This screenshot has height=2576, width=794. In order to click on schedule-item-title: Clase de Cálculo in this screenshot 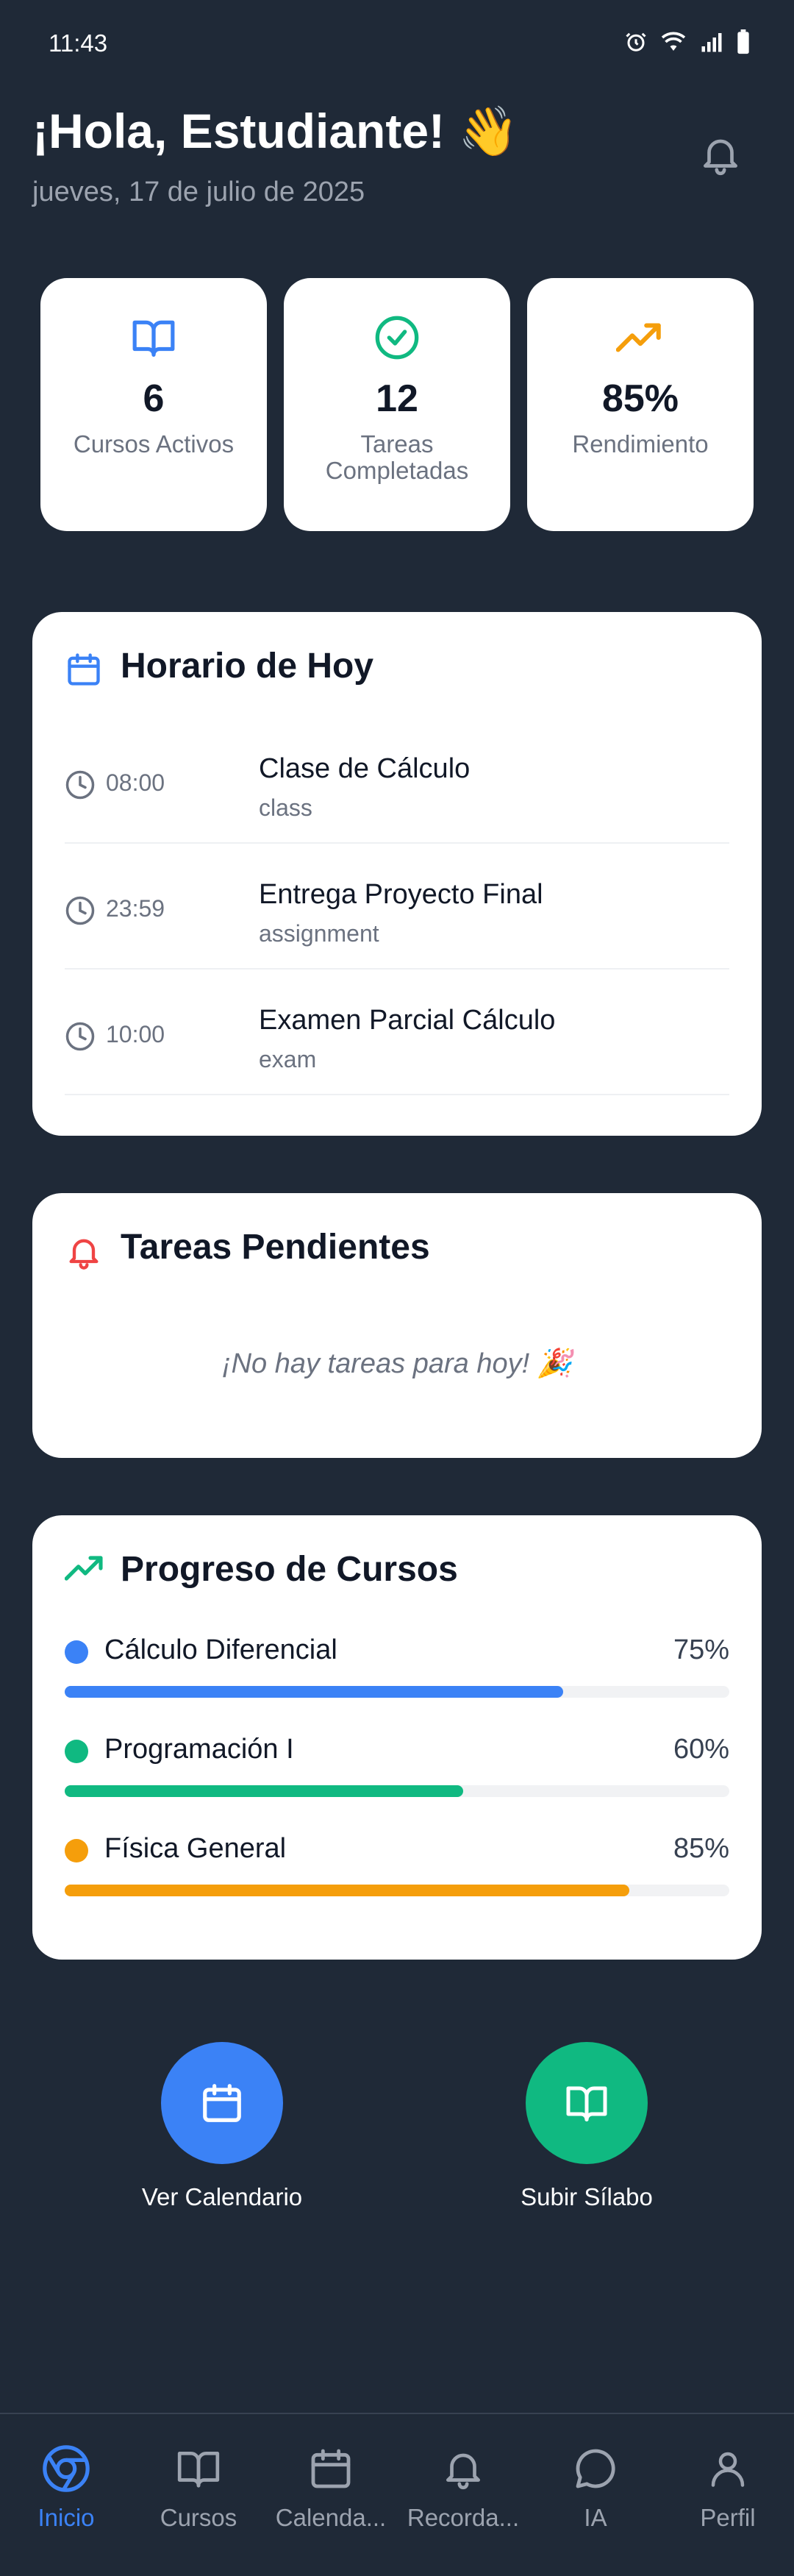, I will do `click(365, 768)`.